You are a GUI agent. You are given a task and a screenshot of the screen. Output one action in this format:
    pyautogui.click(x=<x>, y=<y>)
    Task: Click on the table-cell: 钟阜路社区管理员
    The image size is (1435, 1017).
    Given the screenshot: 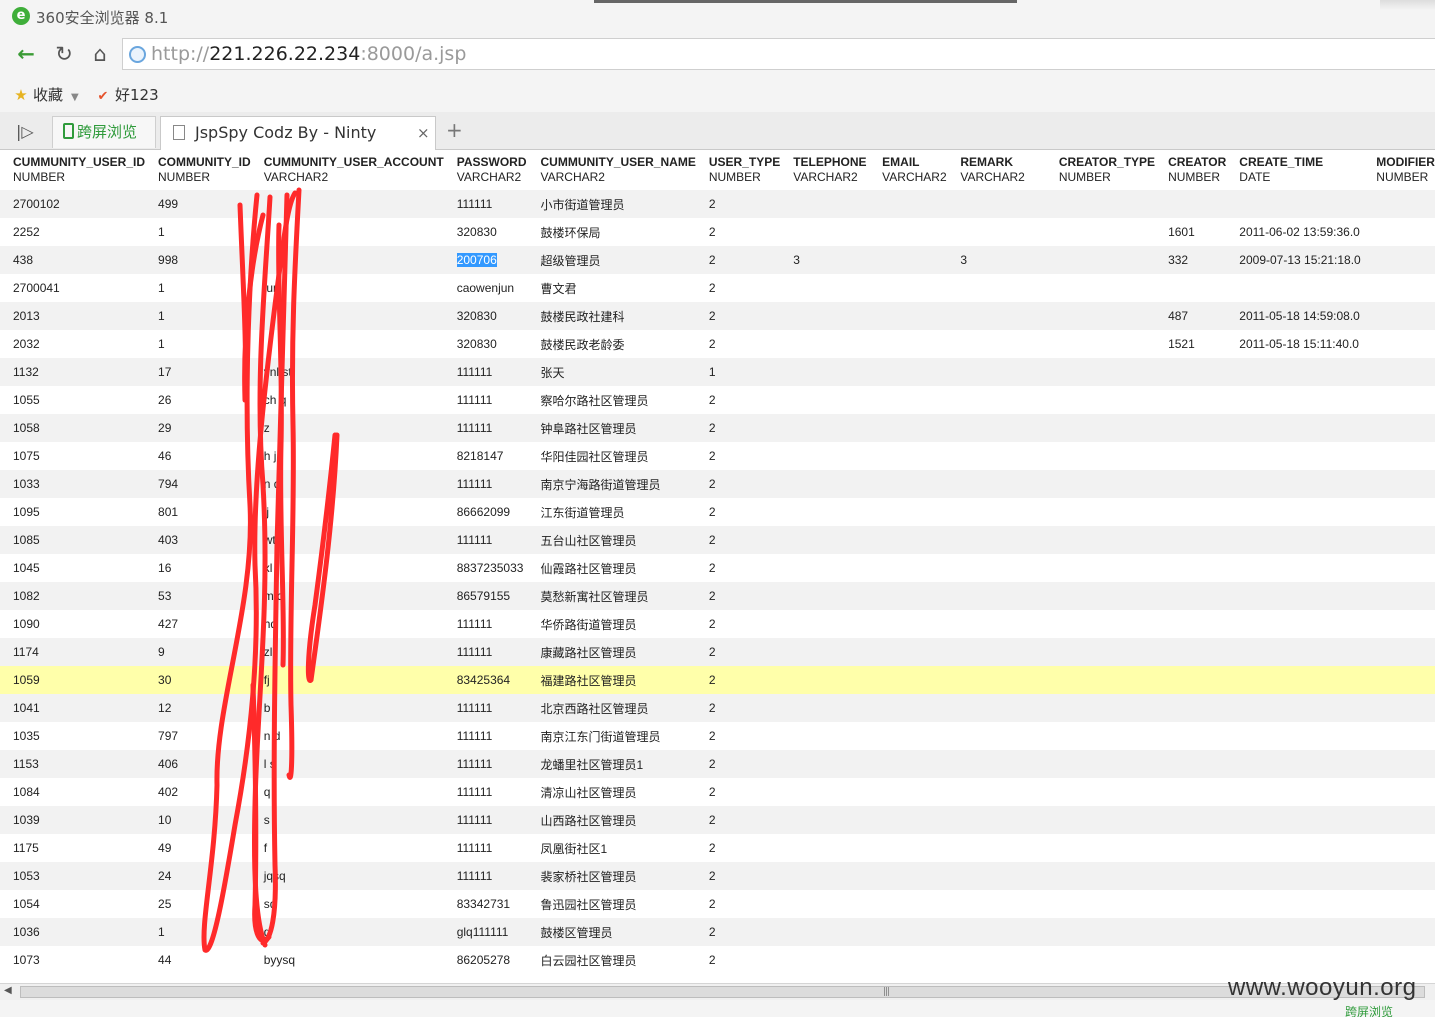 What is the action you would take?
    pyautogui.click(x=611, y=428)
    